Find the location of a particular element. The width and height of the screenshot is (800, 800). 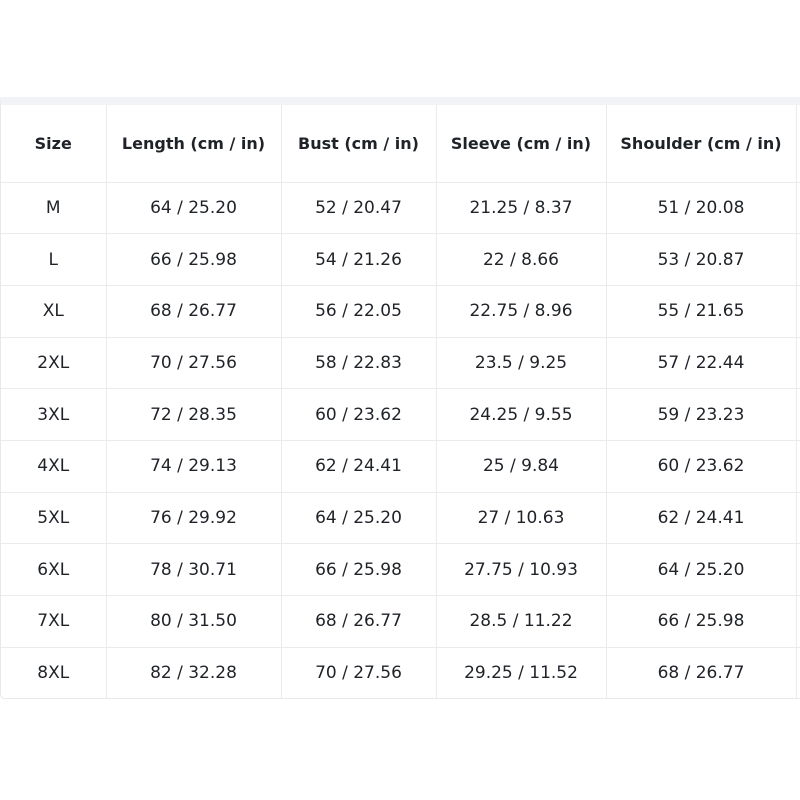

cell-shoulder: 57 / 22.44 is located at coordinates (701, 363).